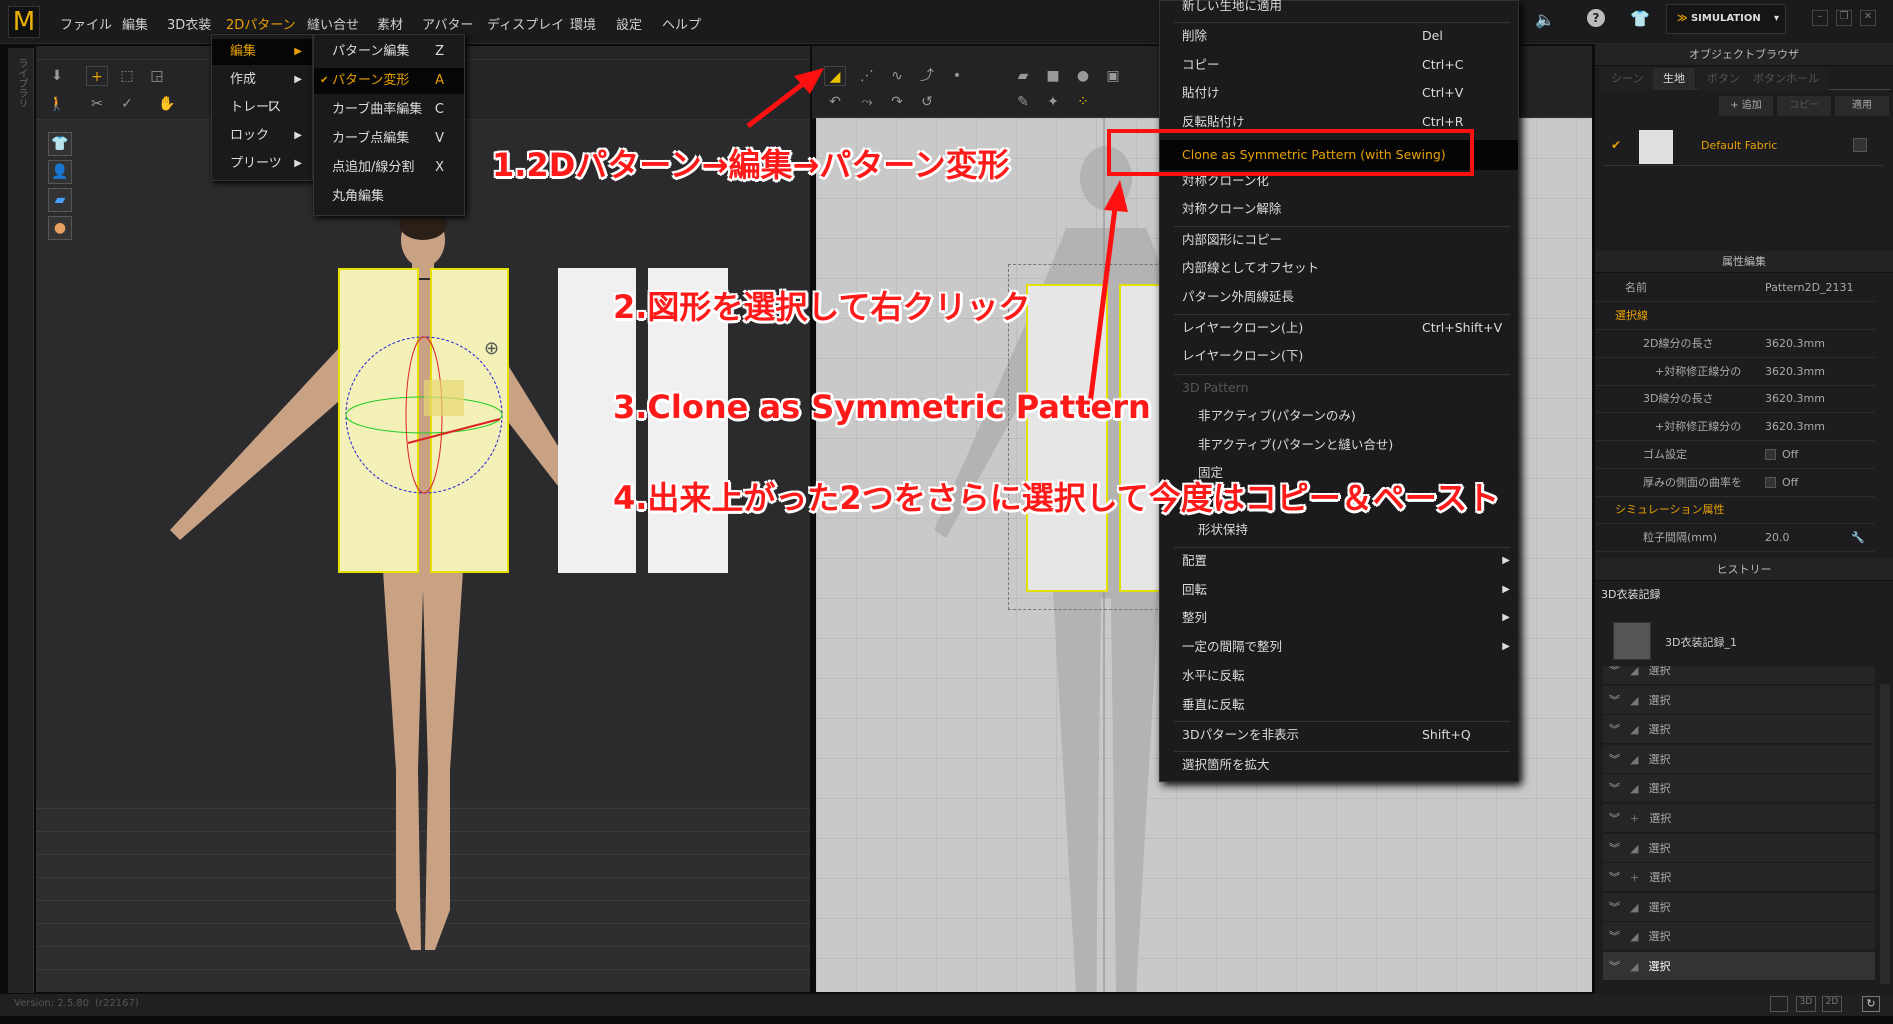  What do you see at coordinates (1339, 705) in the screenshot?
I see `context-menu-item: 垂直に反転` at bounding box center [1339, 705].